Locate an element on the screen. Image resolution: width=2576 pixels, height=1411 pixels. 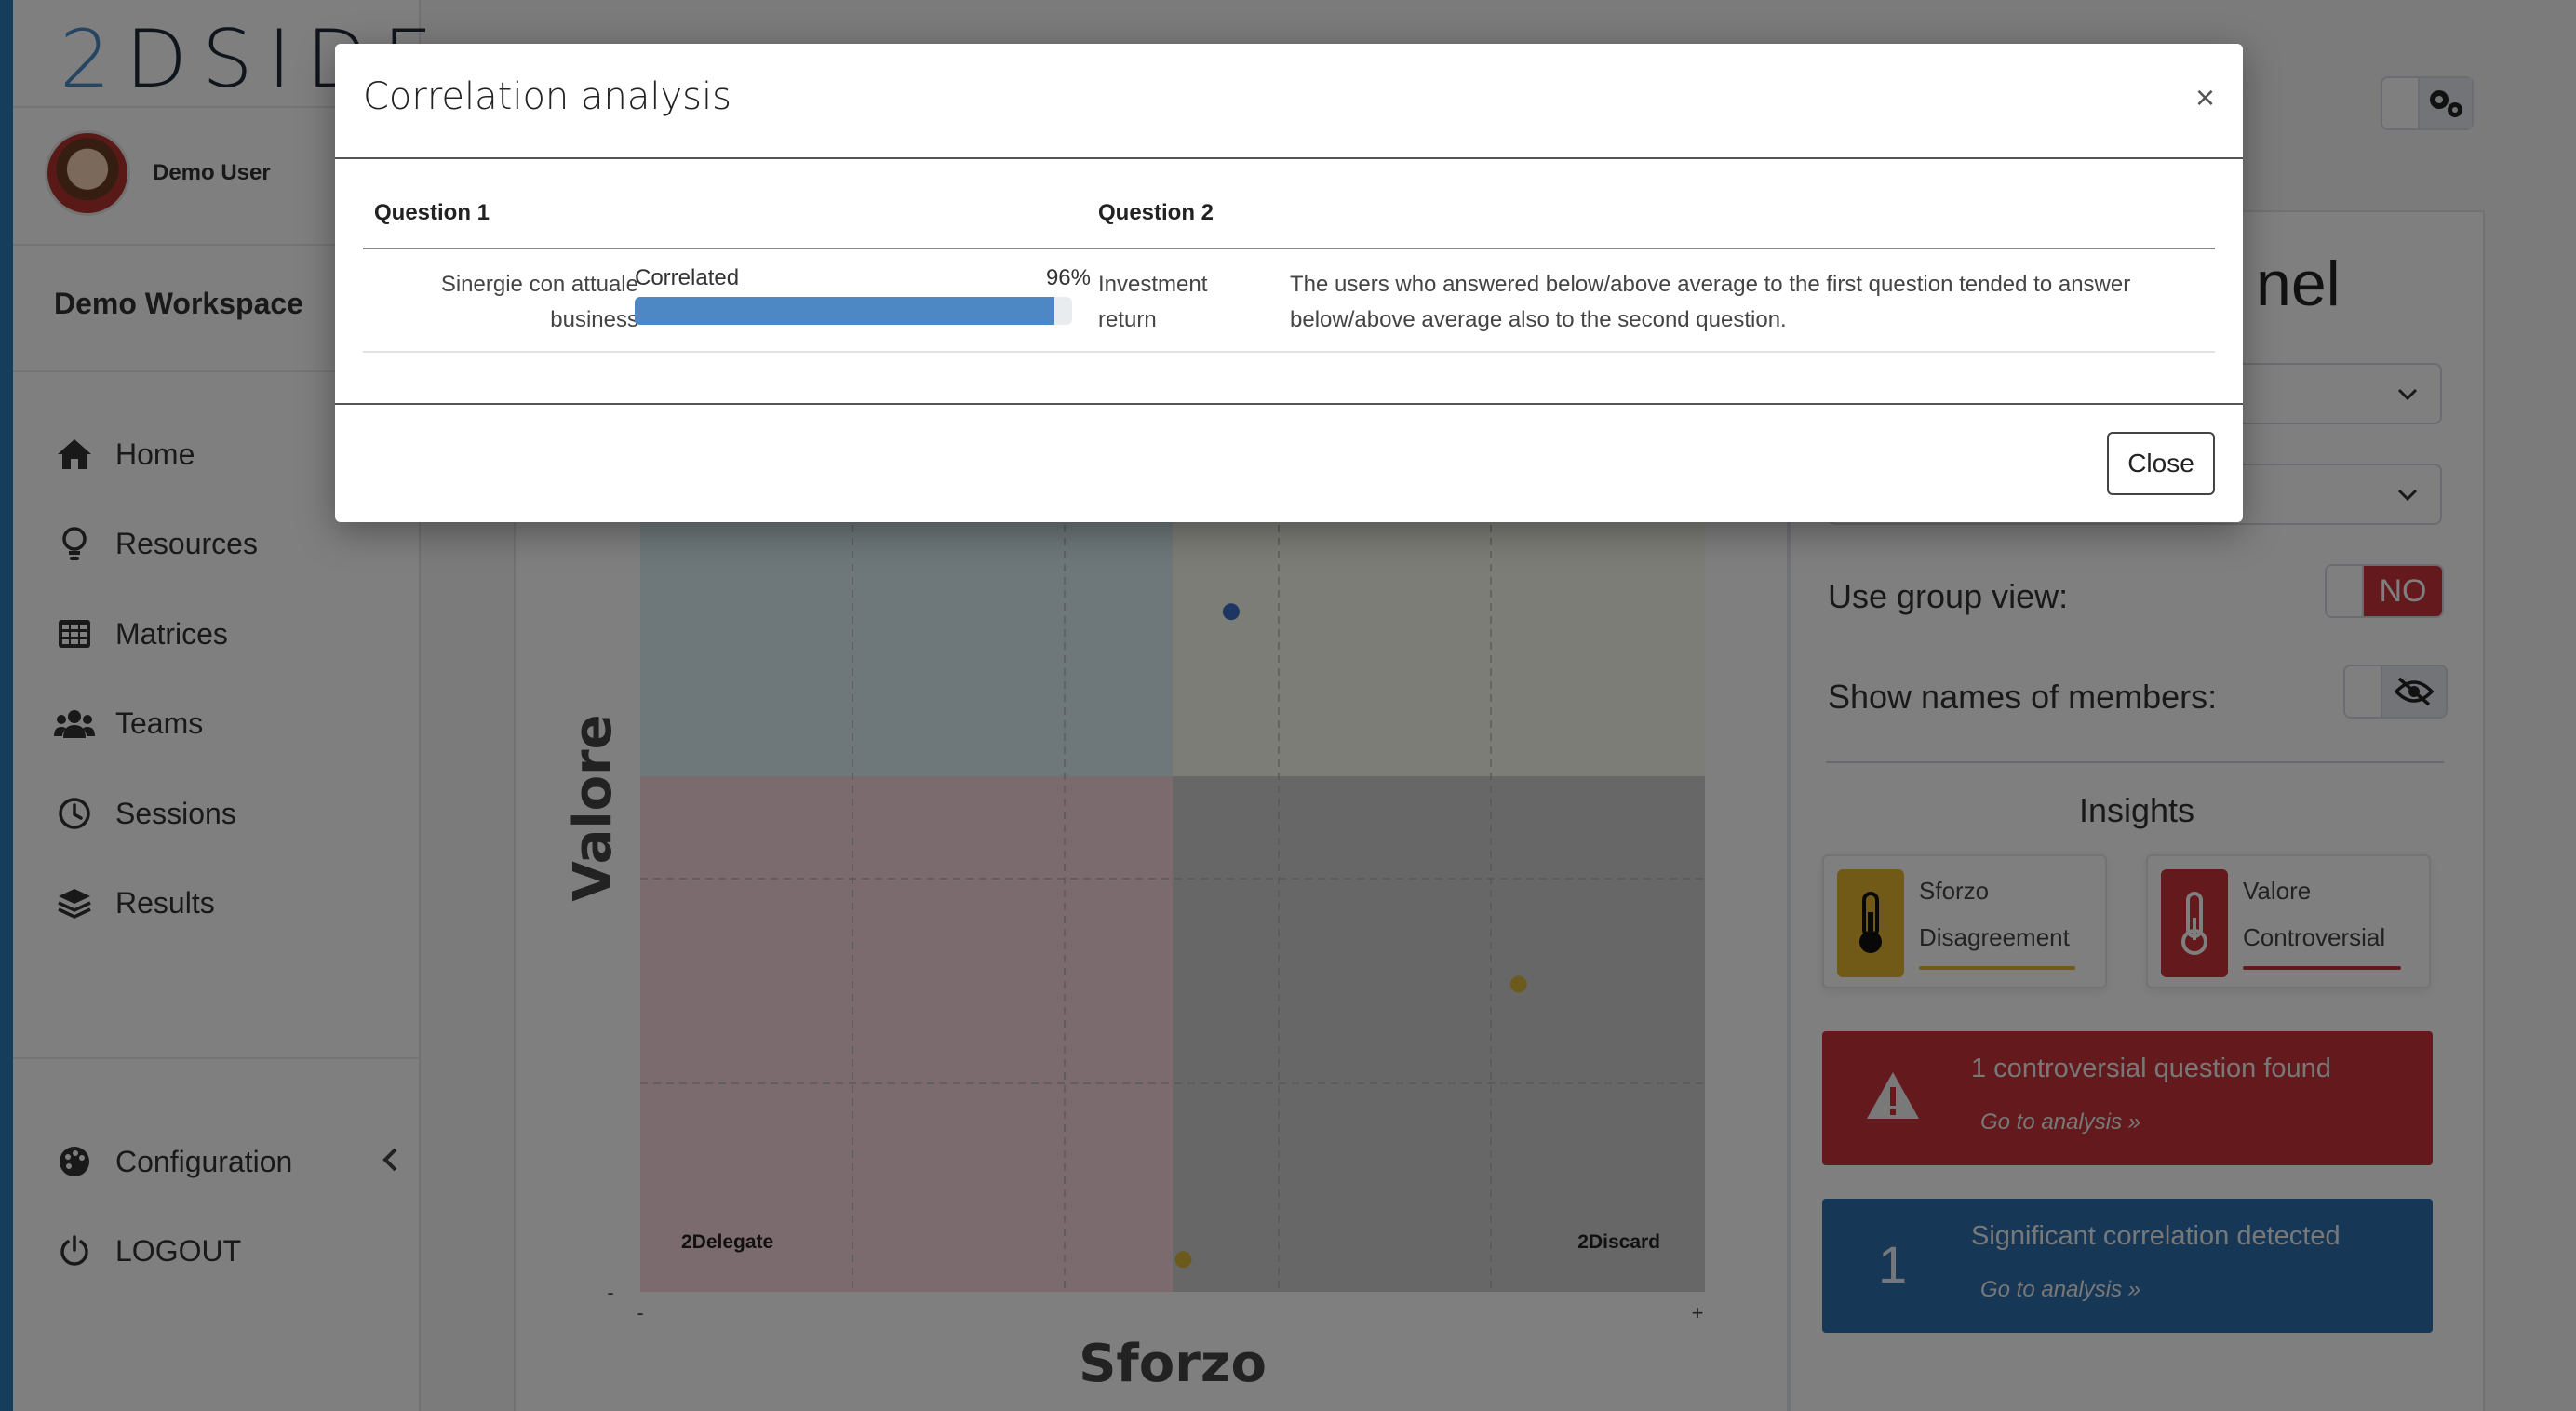
correlation-percent: 96% is located at coordinates (1068, 277).